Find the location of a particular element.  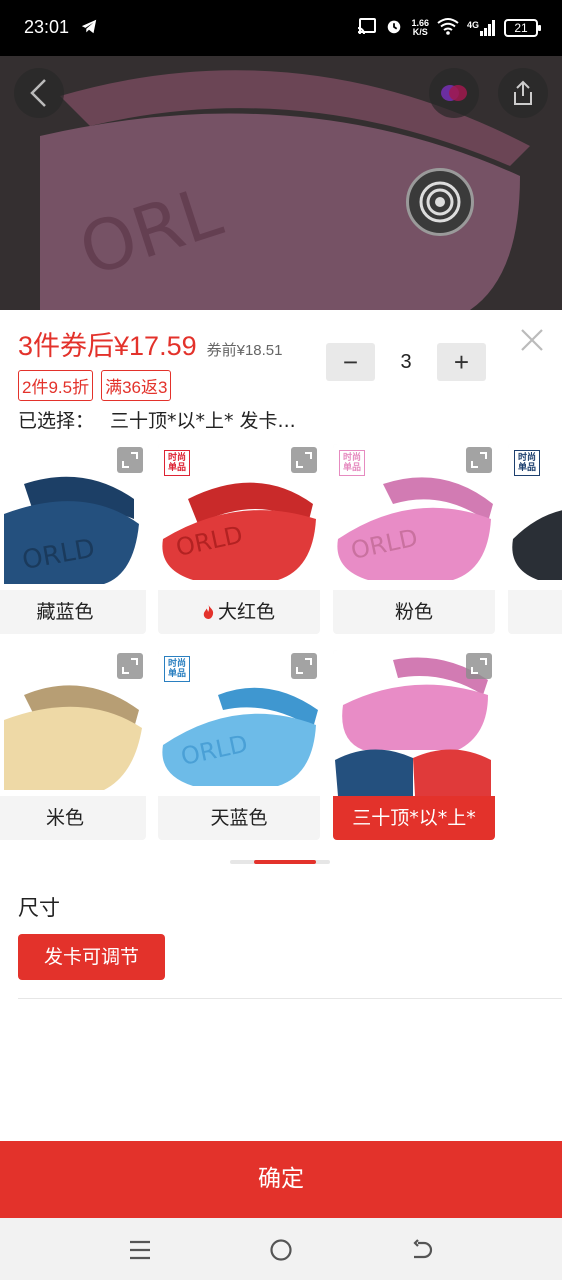

divider is located at coordinates (290, 998).